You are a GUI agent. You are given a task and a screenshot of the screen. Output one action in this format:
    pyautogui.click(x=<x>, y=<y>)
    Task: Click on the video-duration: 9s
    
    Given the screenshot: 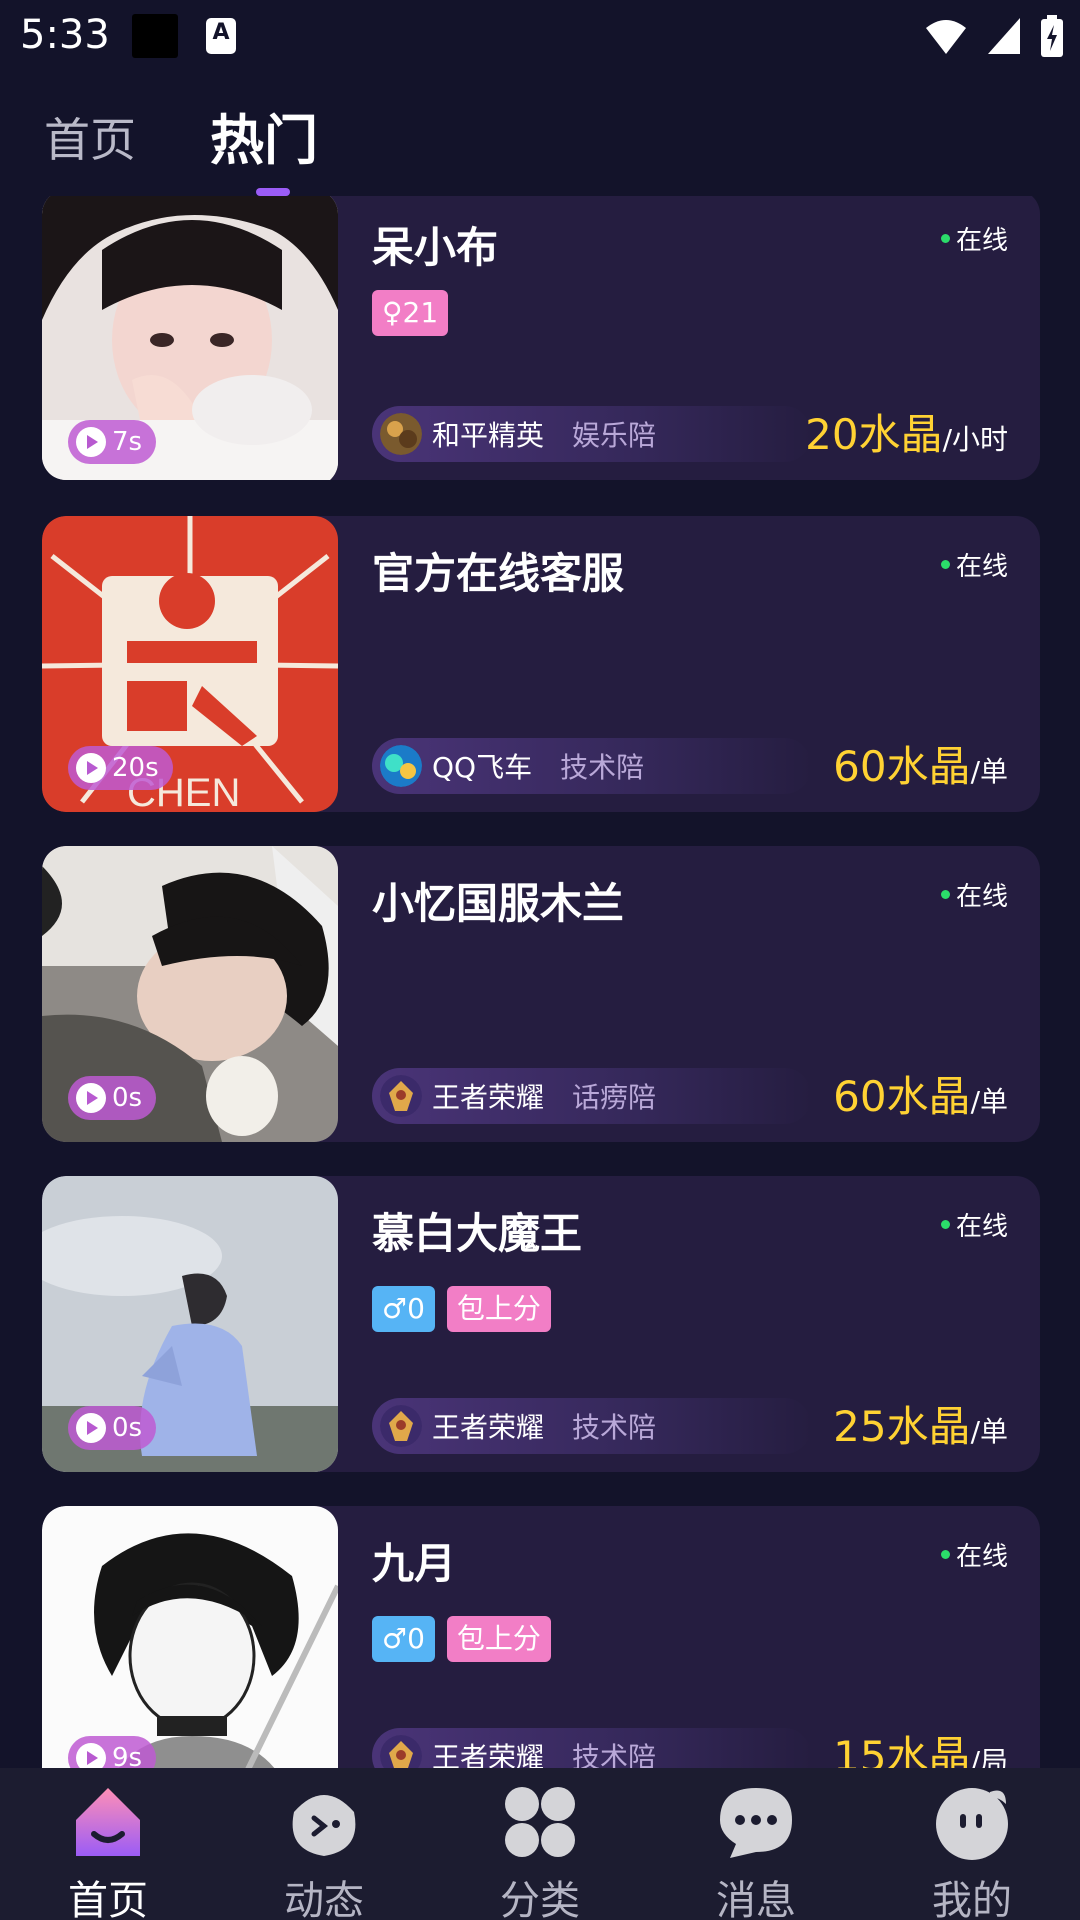 What is the action you would take?
    pyautogui.click(x=127, y=1755)
    